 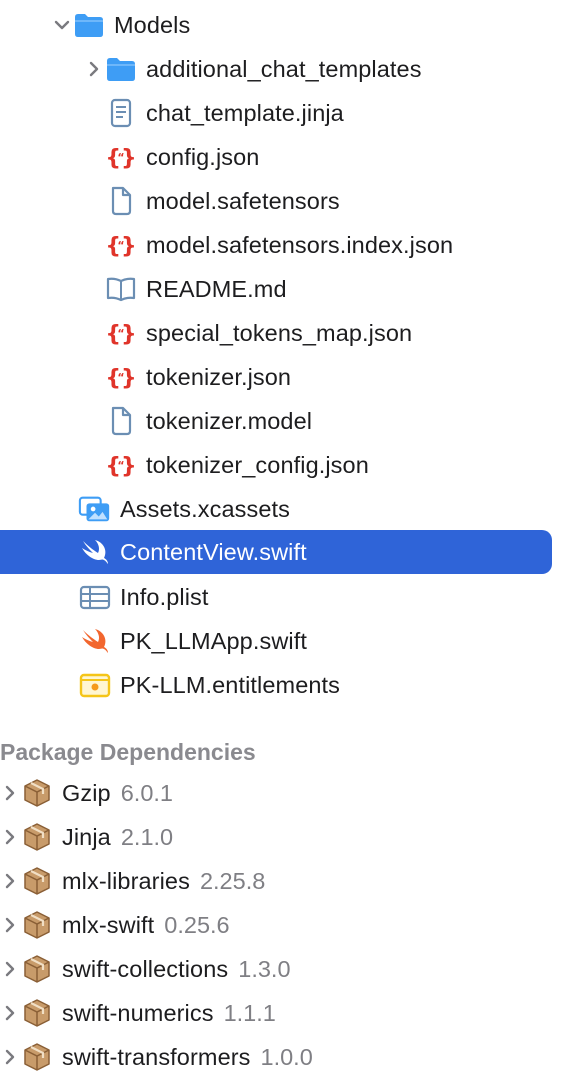 I want to click on package-row-swift-transformers: swift-transformers 1.0.0, so click(x=282, y=1057).